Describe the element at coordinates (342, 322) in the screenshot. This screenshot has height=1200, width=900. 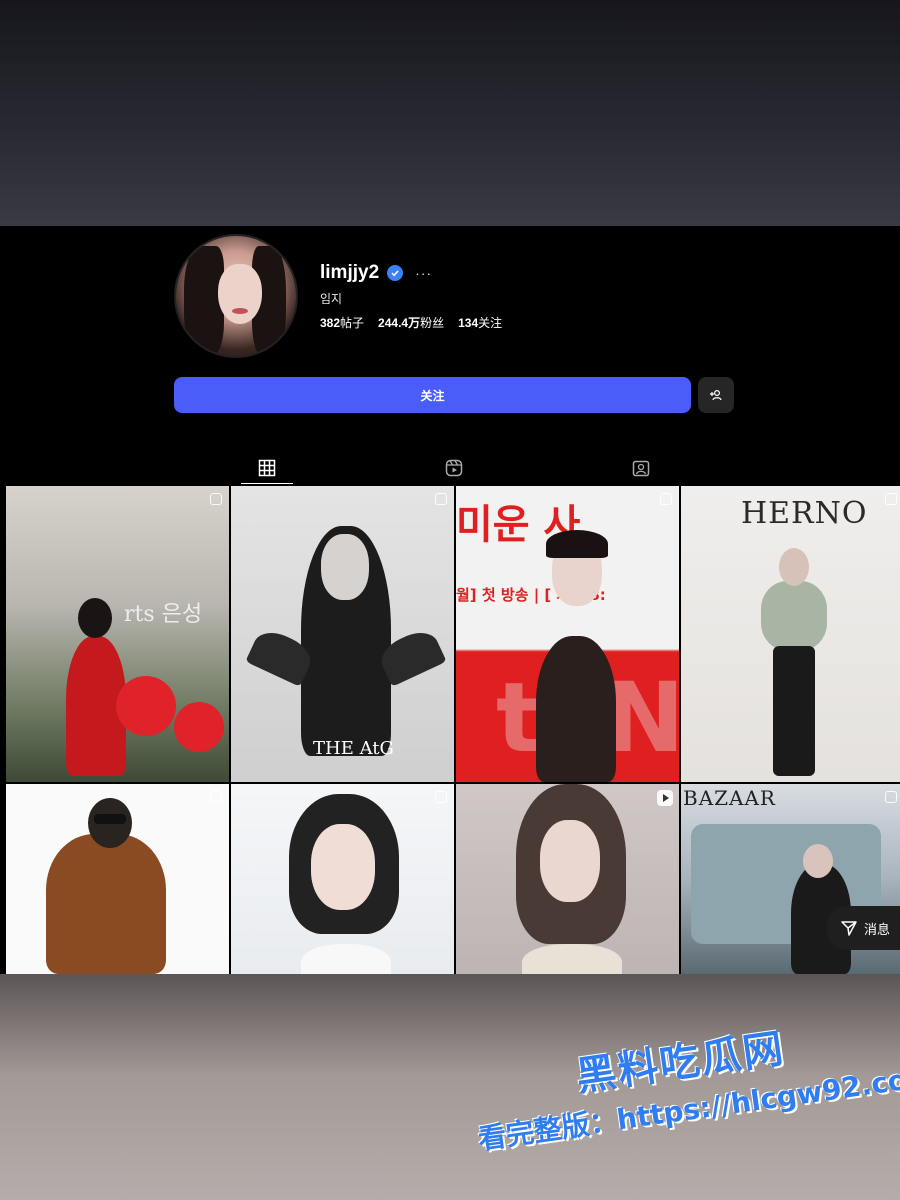
I see `posts-count: 382帖子` at that location.